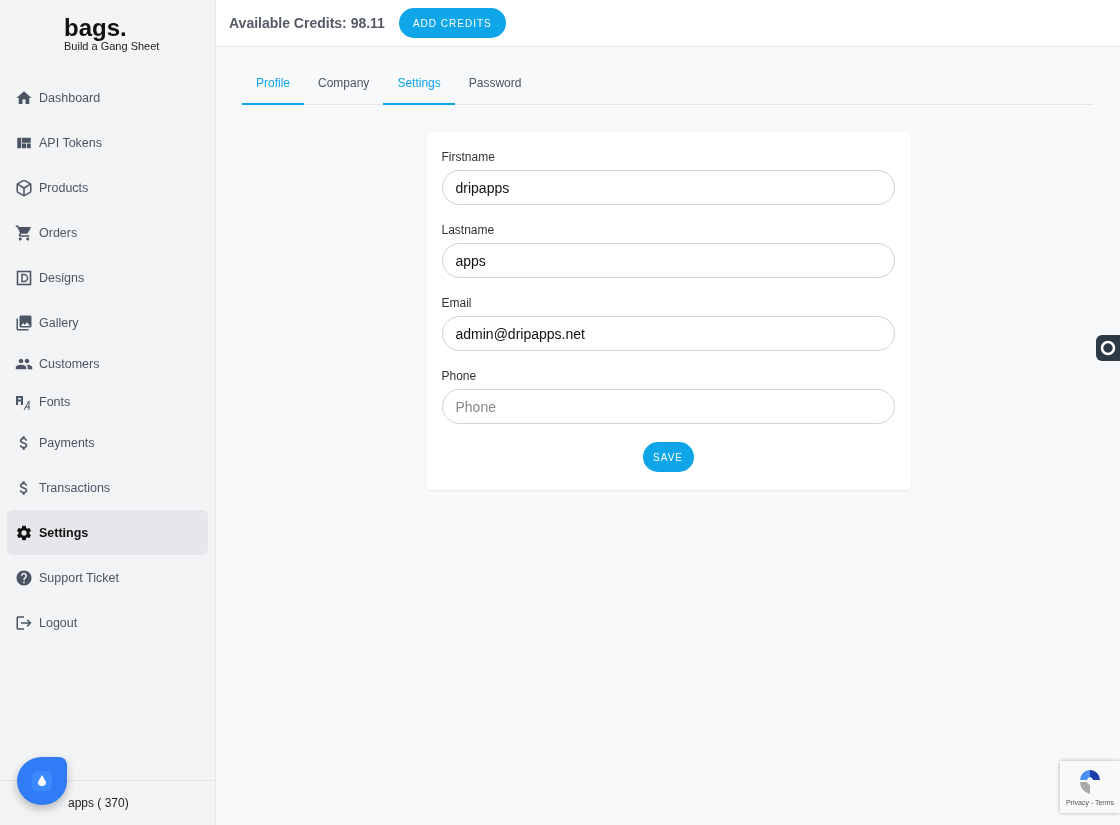 Image resolution: width=1120 pixels, height=825 pixels. What do you see at coordinates (107, 232) in the screenshot?
I see `sidebar-item: Orders` at bounding box center [107, 232].